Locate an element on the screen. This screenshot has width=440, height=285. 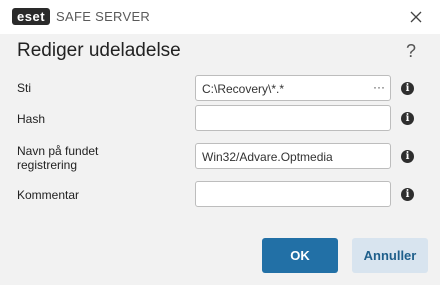
path-label: Sti is located at coordinates (24, 88).